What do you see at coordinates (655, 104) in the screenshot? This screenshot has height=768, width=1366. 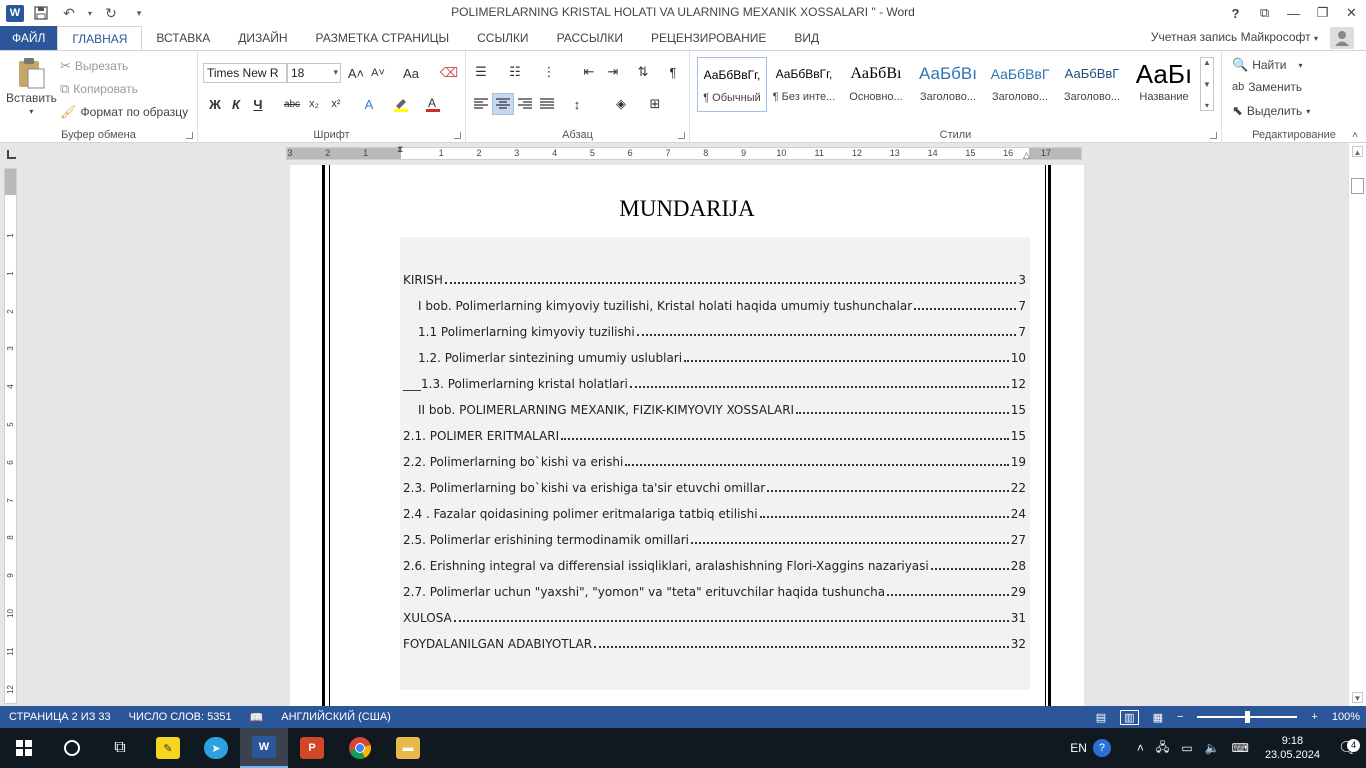 I see `borders-icon: ⊞` at bounding box center [655, 104].